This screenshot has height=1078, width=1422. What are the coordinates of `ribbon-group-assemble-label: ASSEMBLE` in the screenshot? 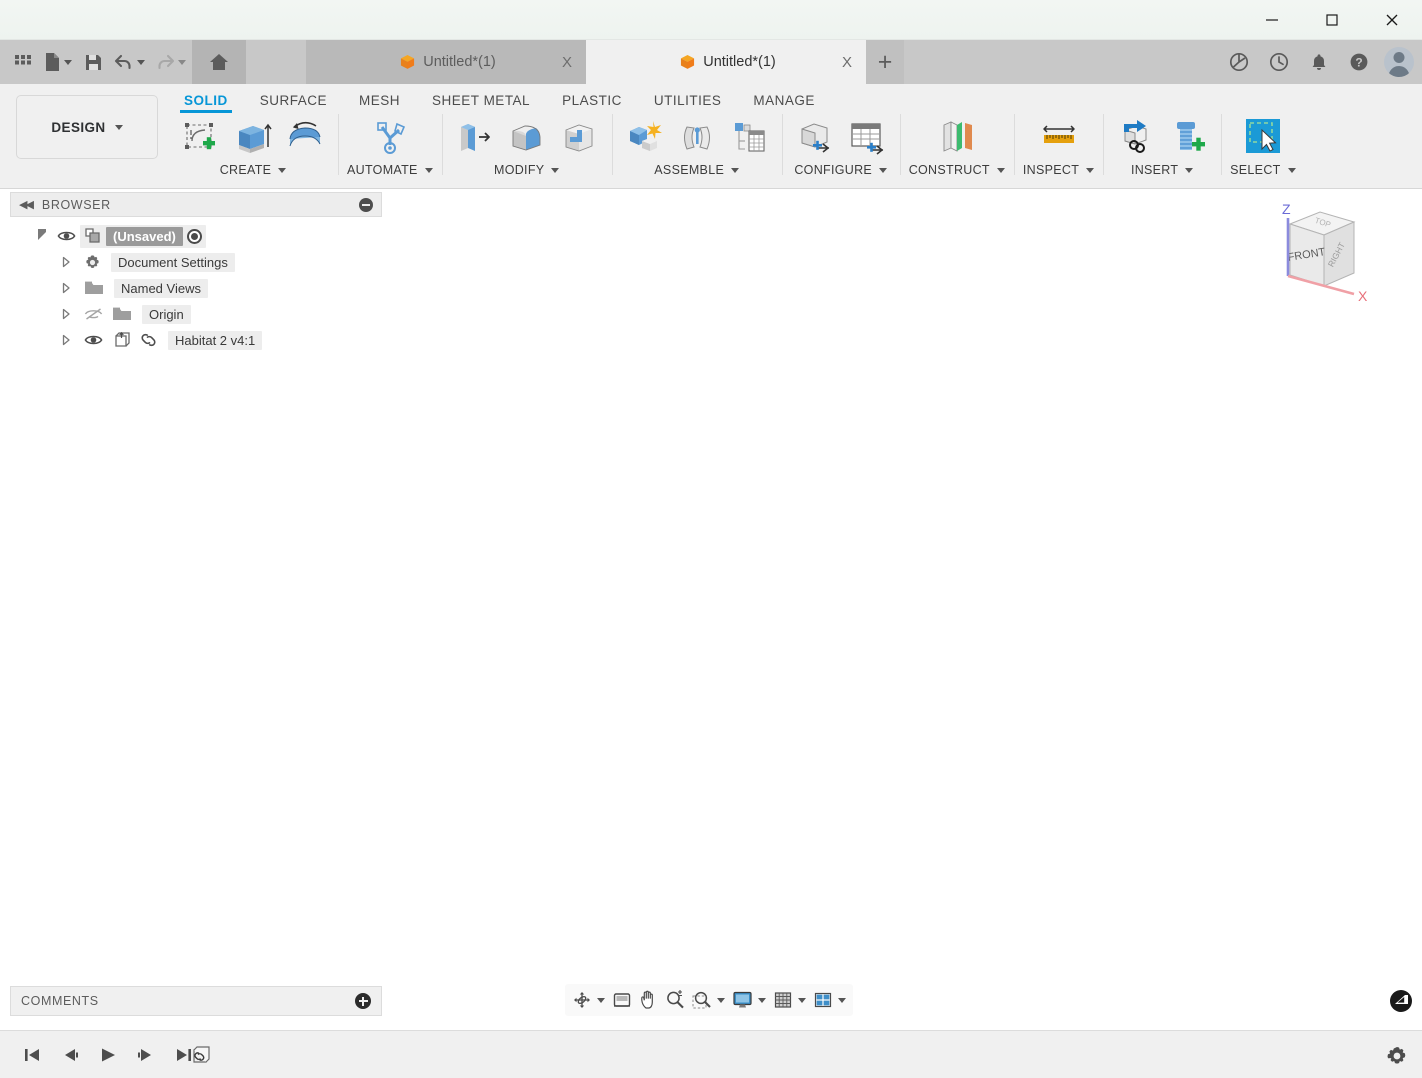 It's located at (697, 170).